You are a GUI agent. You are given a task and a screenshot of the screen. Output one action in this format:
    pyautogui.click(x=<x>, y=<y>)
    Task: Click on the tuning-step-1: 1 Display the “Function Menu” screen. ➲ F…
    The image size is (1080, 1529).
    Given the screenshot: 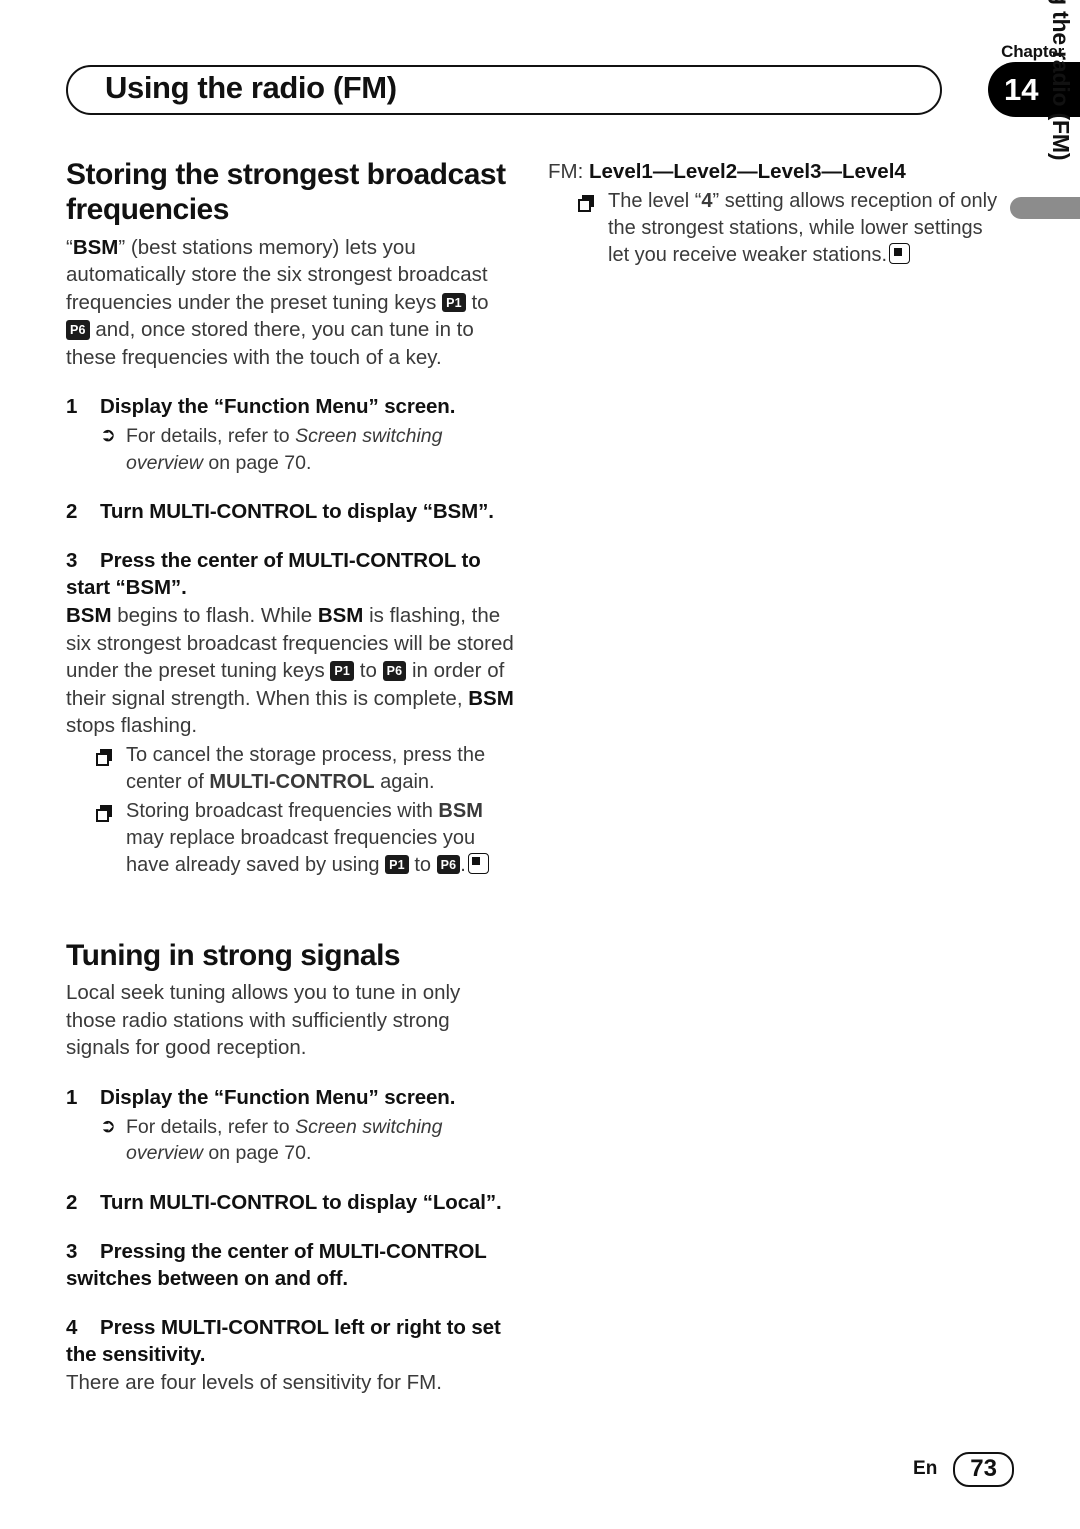 What is the action you would take?
    pyautogui.click(x=291, y=1125)
    